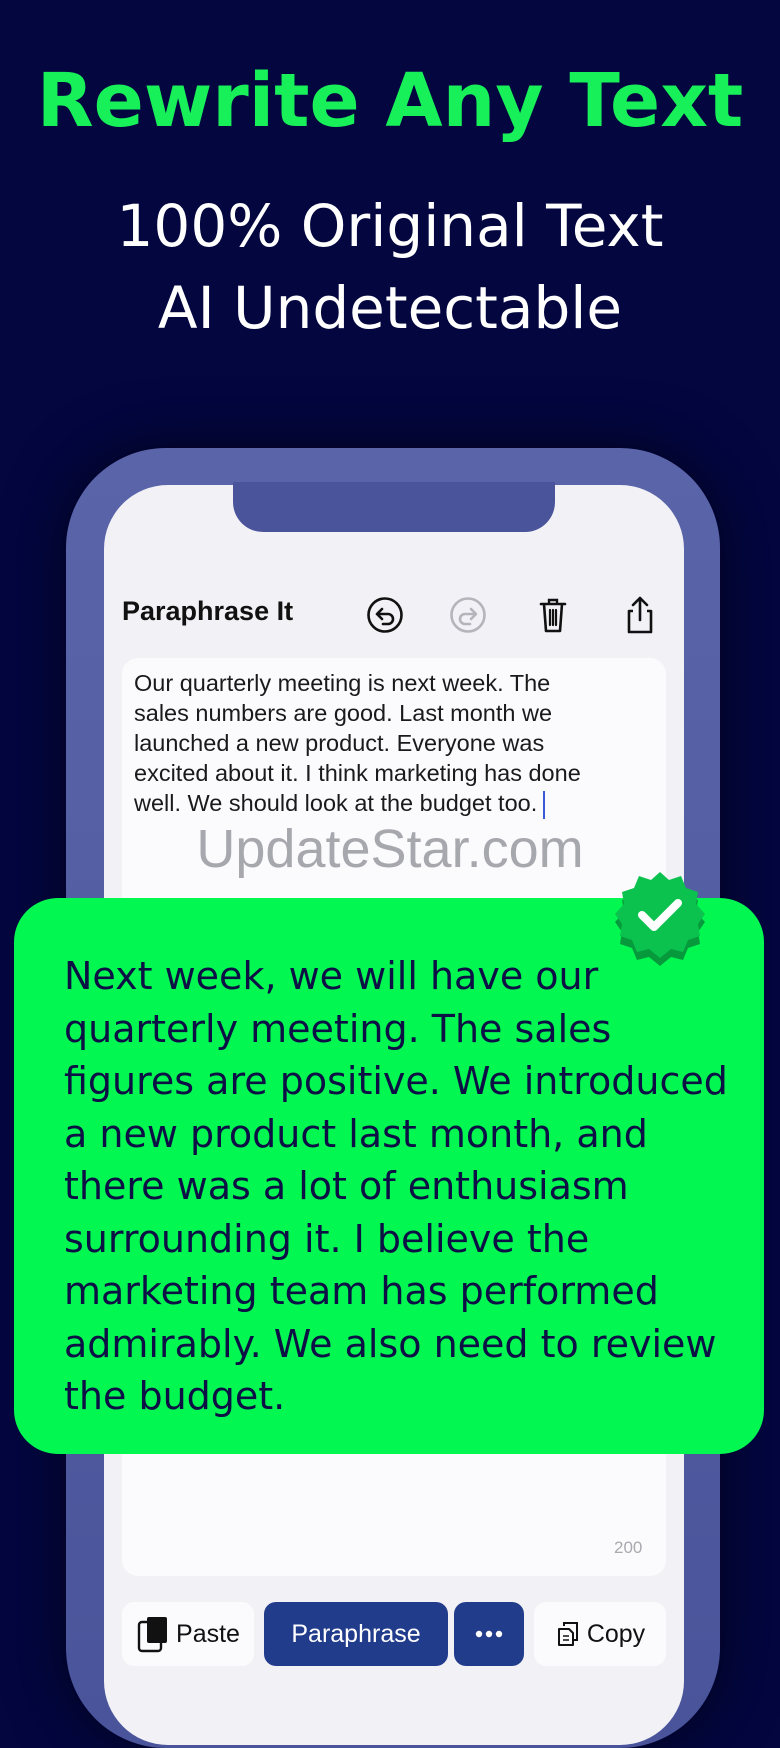 This screenshot has width=780, height=1748. I want to click on subheadline-line-1: 100% Original Text, so click(390, 226).